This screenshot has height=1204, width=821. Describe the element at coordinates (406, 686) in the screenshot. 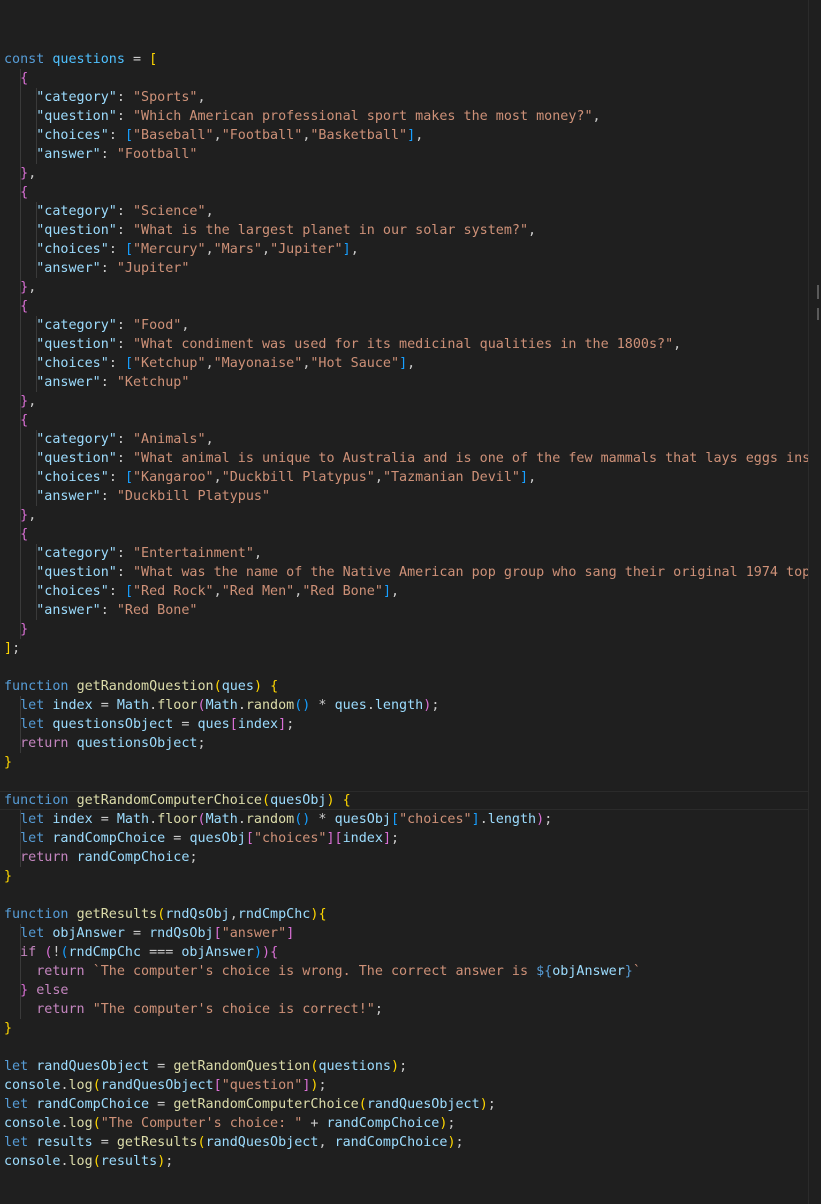

I see `code-line: function getRandomQuestion(ques) {` at that location.